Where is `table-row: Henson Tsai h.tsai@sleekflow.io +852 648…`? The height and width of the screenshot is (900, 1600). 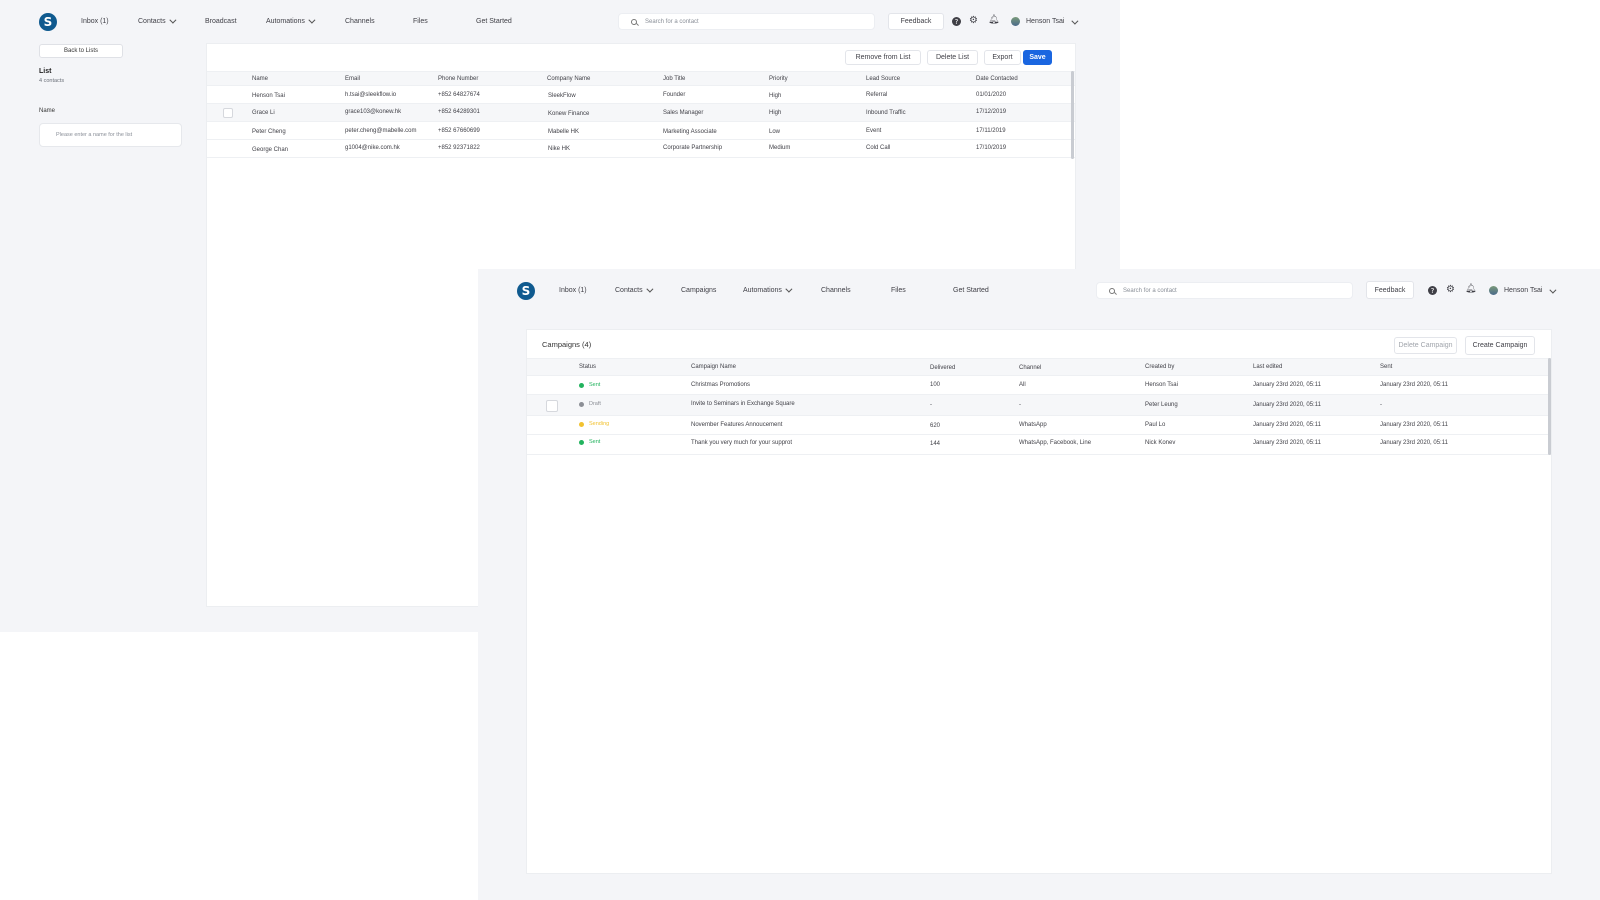 table-row: Henson Tsai h.tsai@sleekflow.io +852 648… is located at coordinates (641, 95).